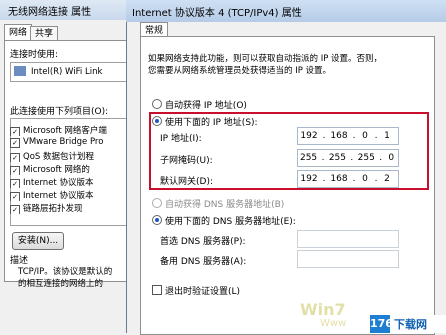 This screenshot has height=335, width=446. I want to click on list-item: ✓ Microsoft 网络的, so click(71, 169).